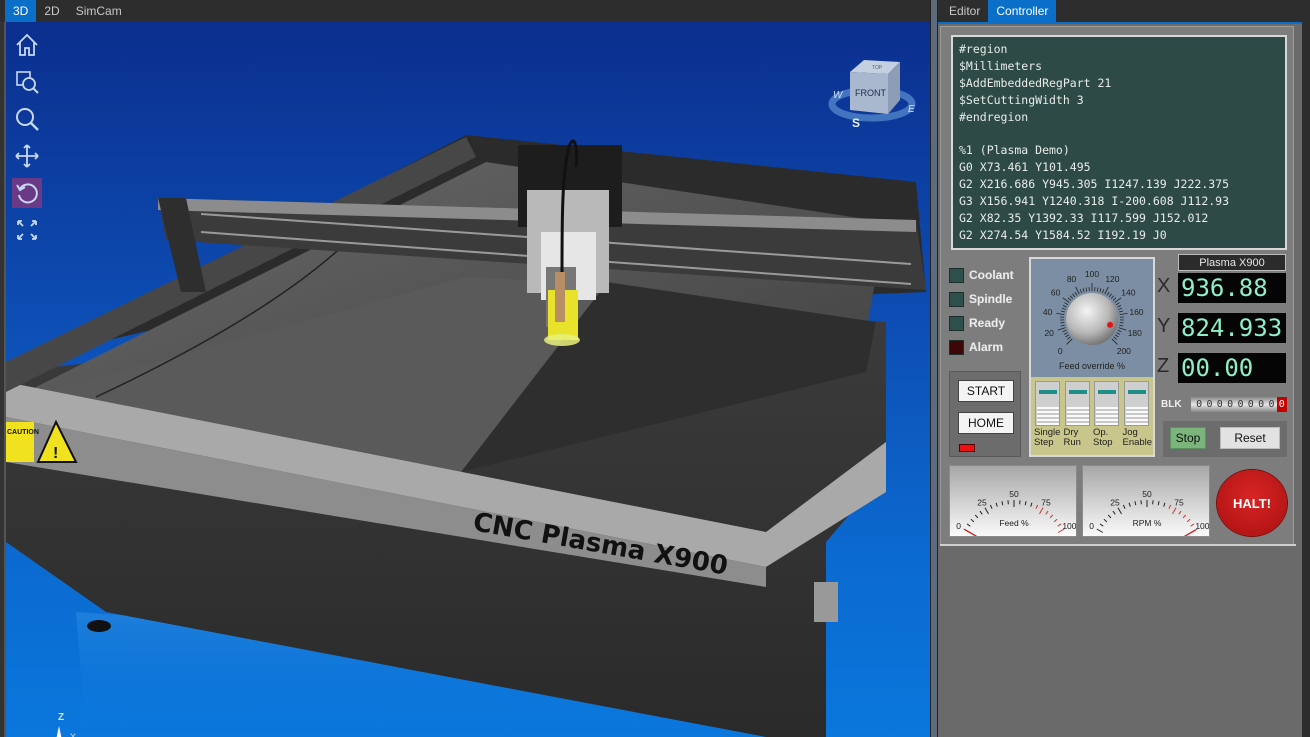 This screenshot has height=737, width=1310. I want to click on stop-button: Stop, so click(1188, 438).